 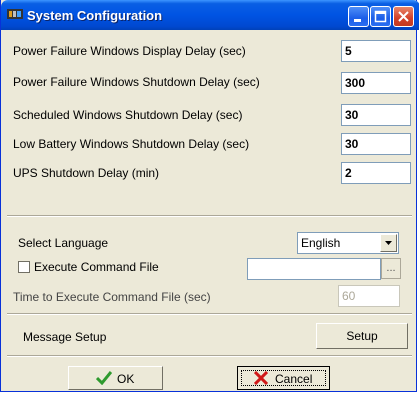 I want to click on ups-shutdown-delay-field: 2, so click(x=376, y=173).